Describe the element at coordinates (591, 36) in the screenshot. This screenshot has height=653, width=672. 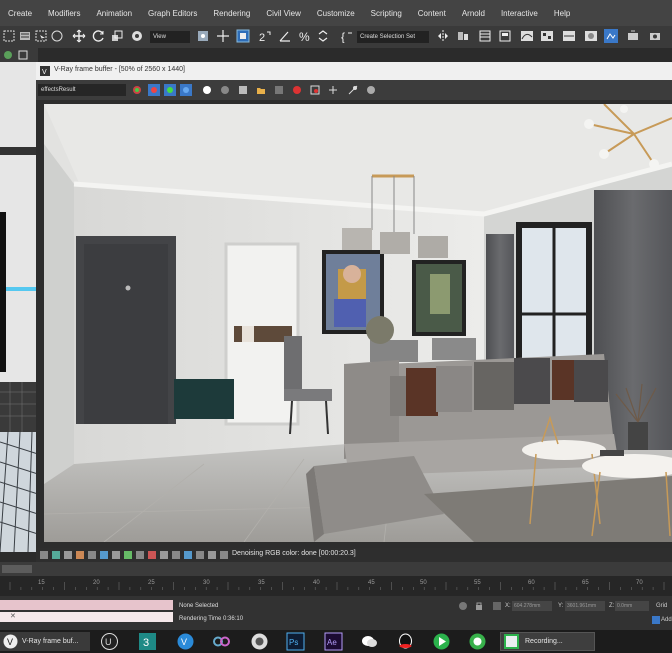
I see `render-setup-icon` at that location.